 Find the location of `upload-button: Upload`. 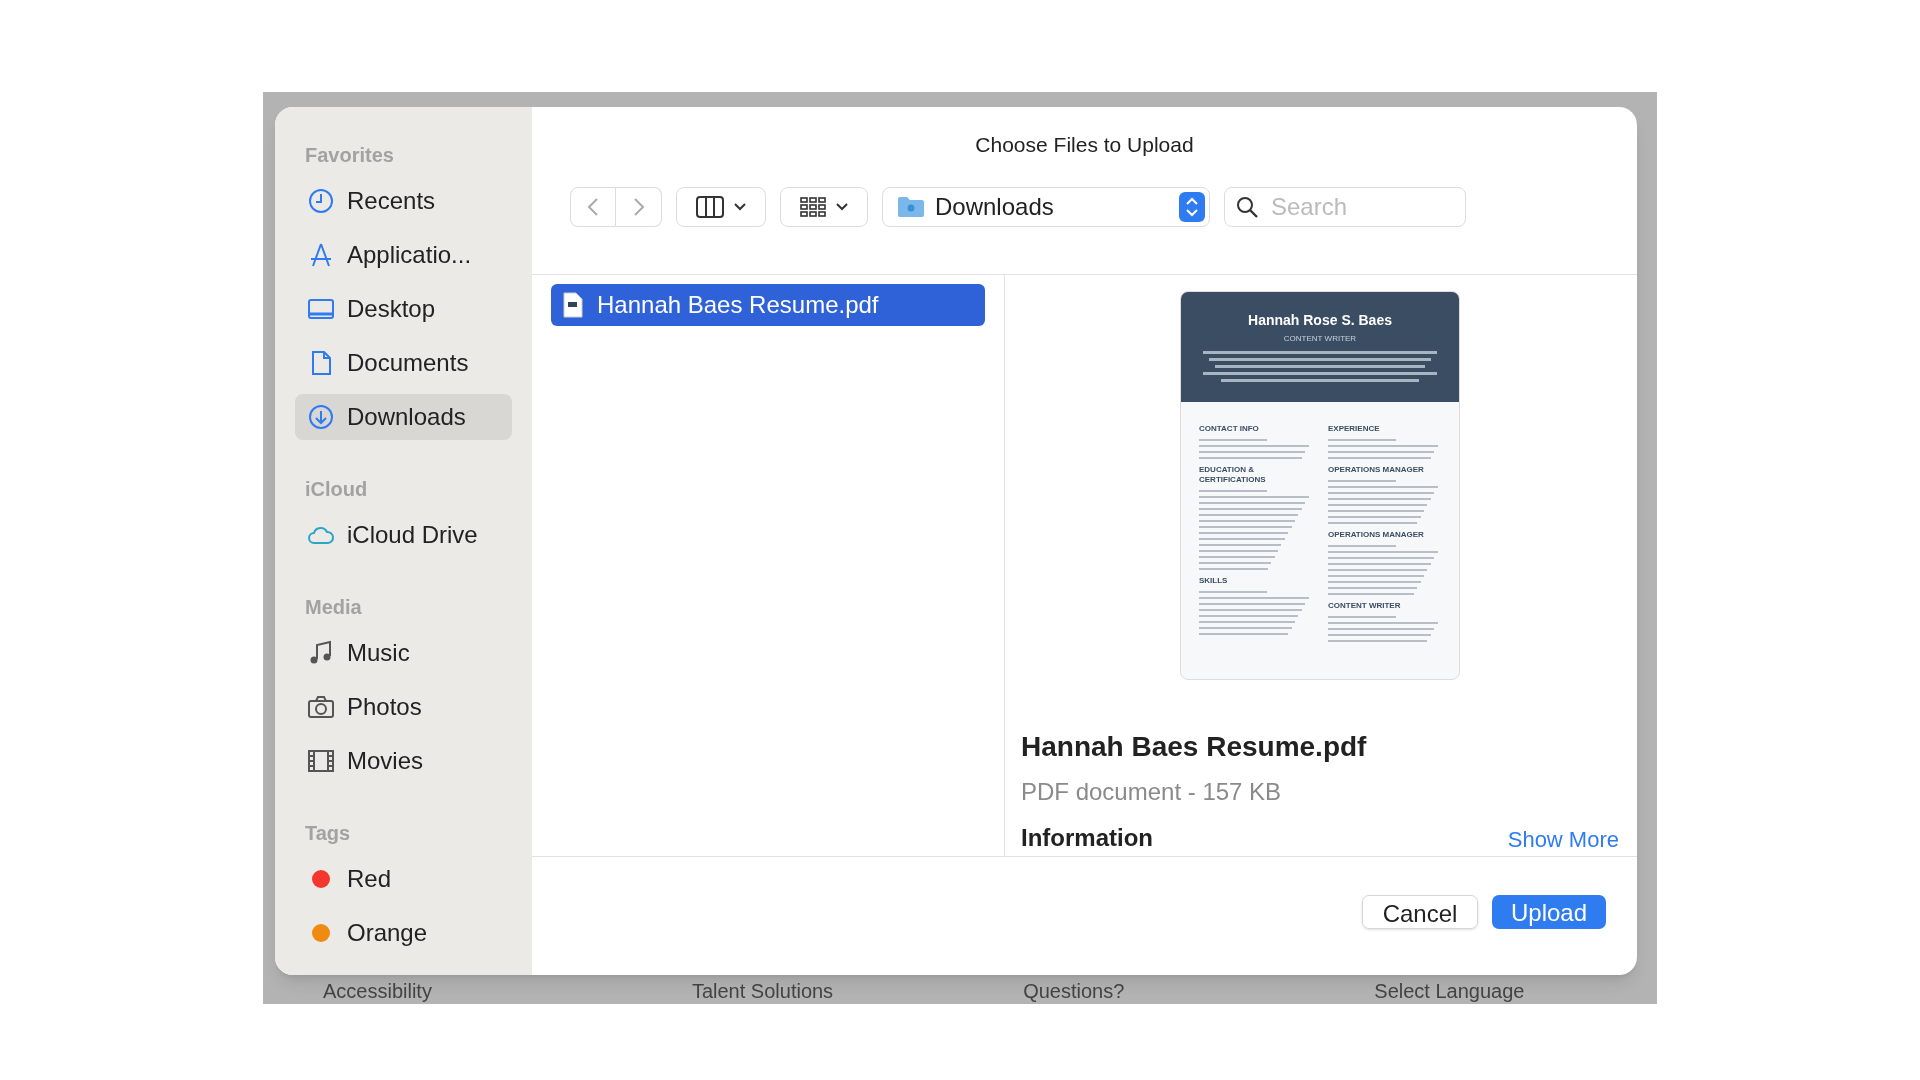

upload-button: Upload is located at coordinates (1549, 912).